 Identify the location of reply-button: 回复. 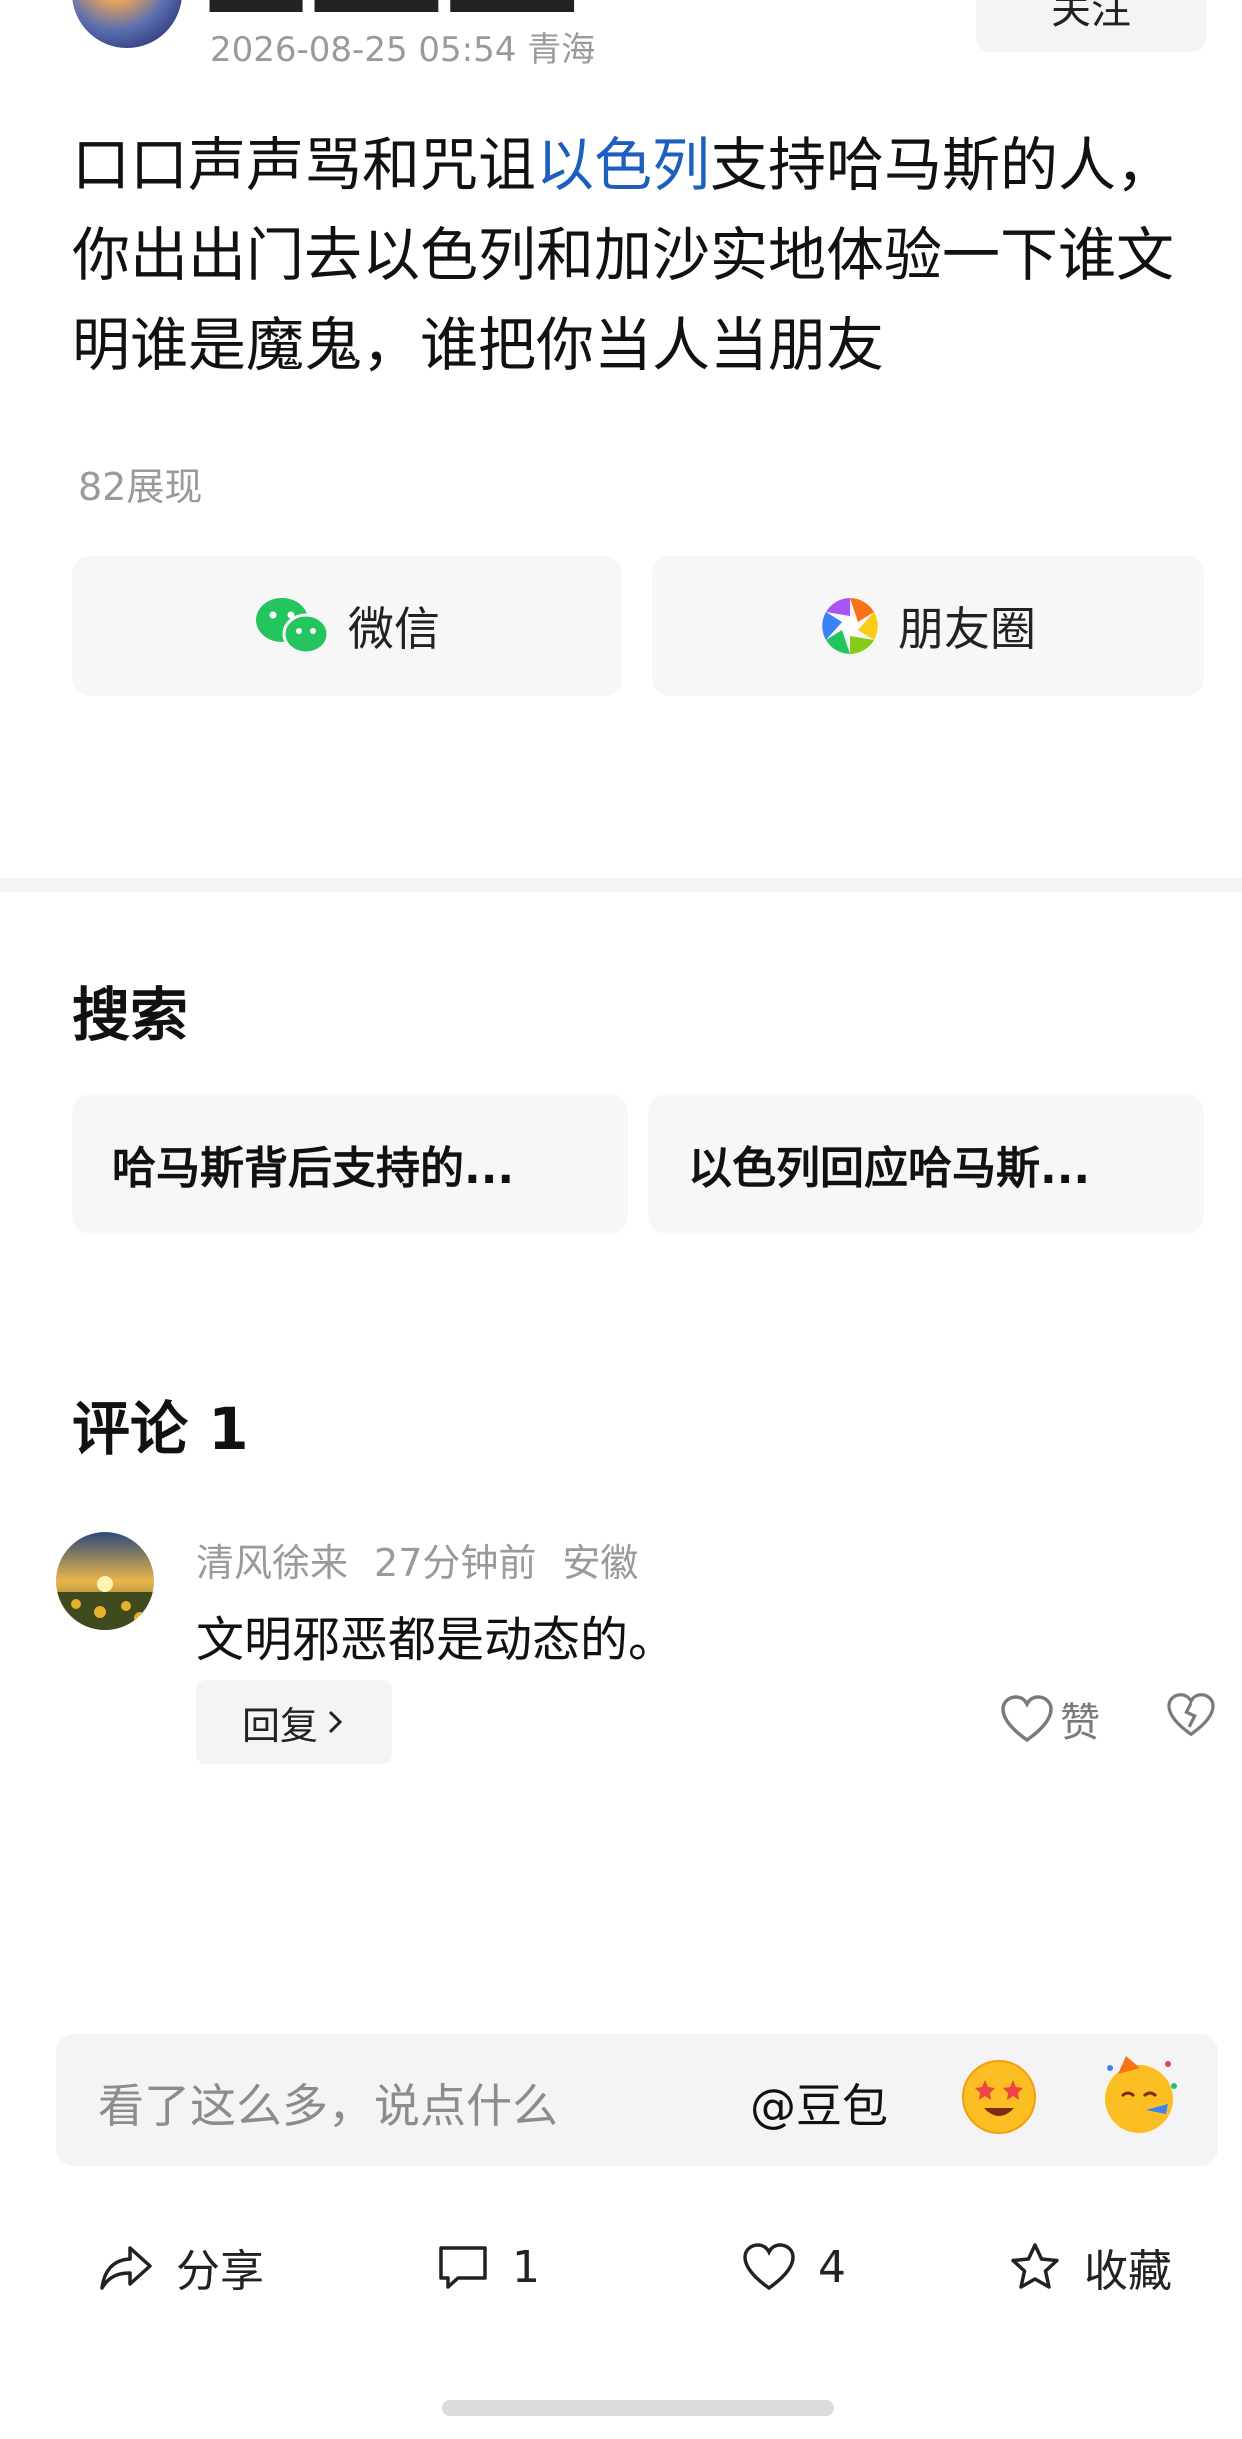
(294, 1722).